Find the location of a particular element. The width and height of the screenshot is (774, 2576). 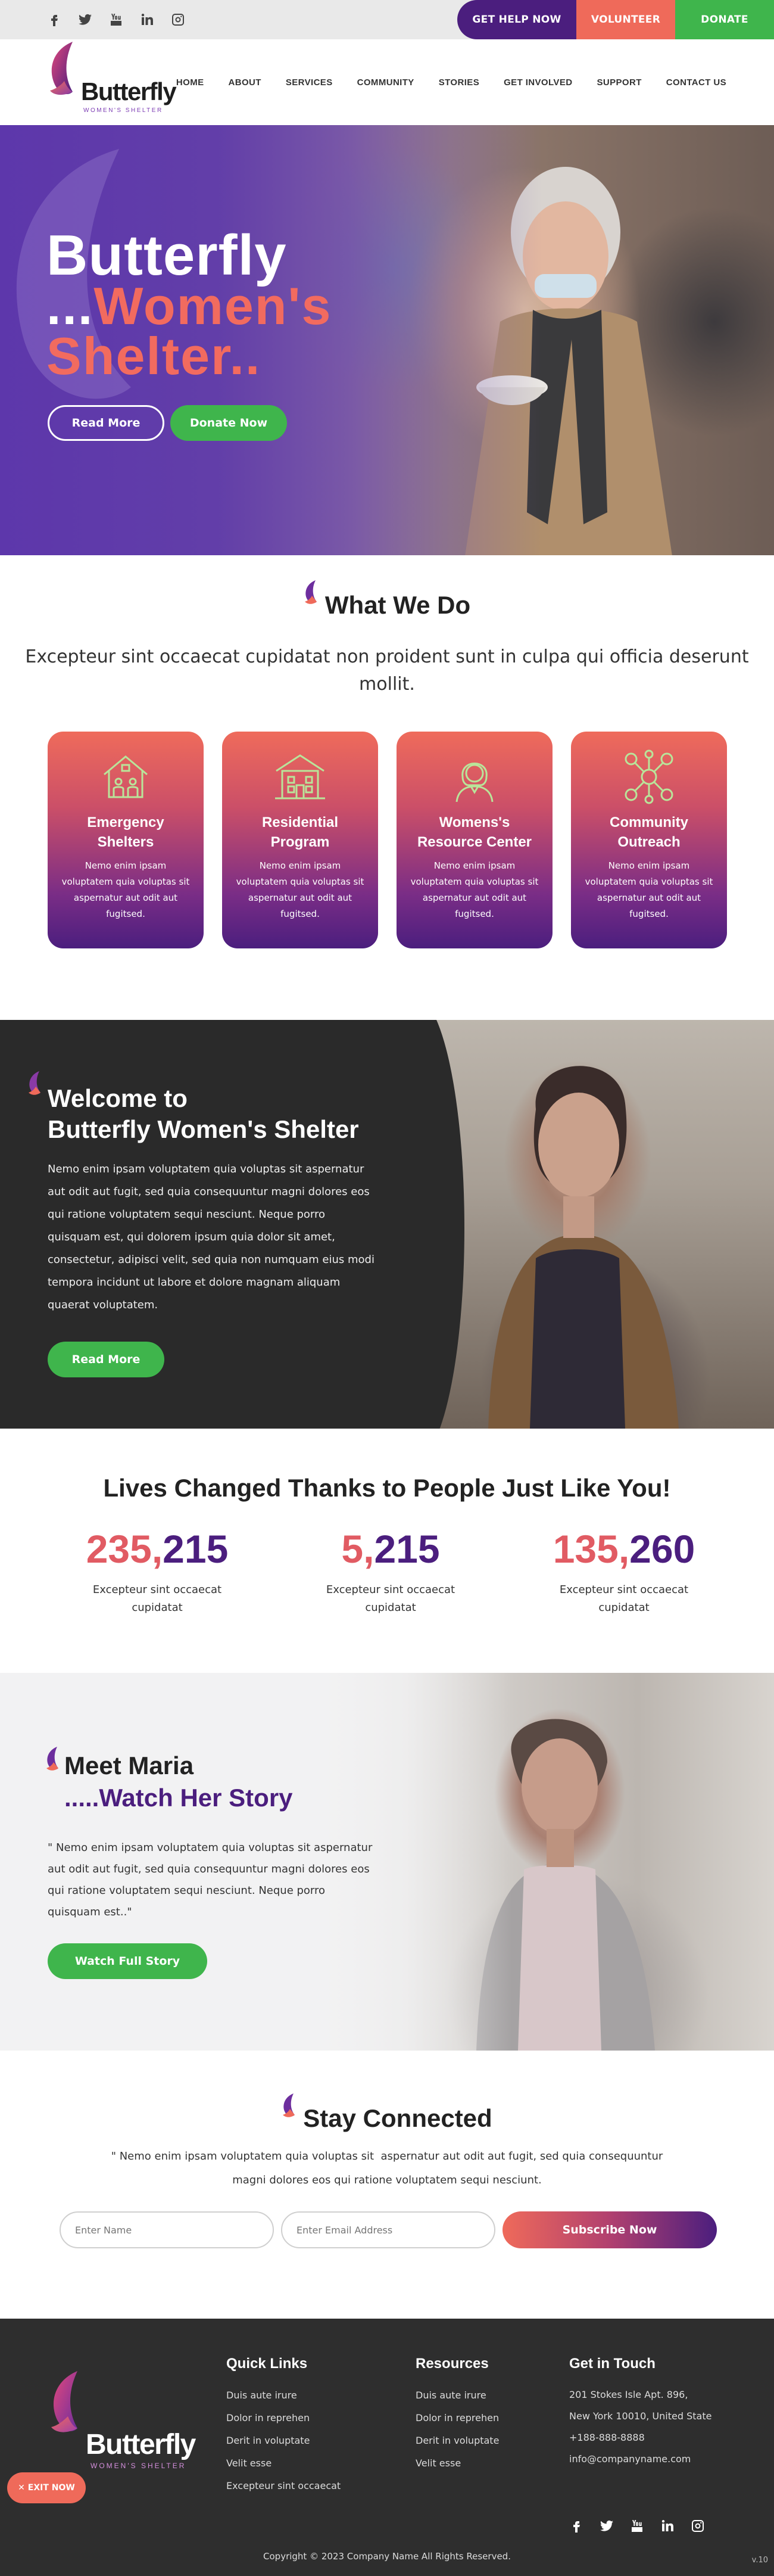

nav-services: SERVICES is located at coordinates (310, 82).